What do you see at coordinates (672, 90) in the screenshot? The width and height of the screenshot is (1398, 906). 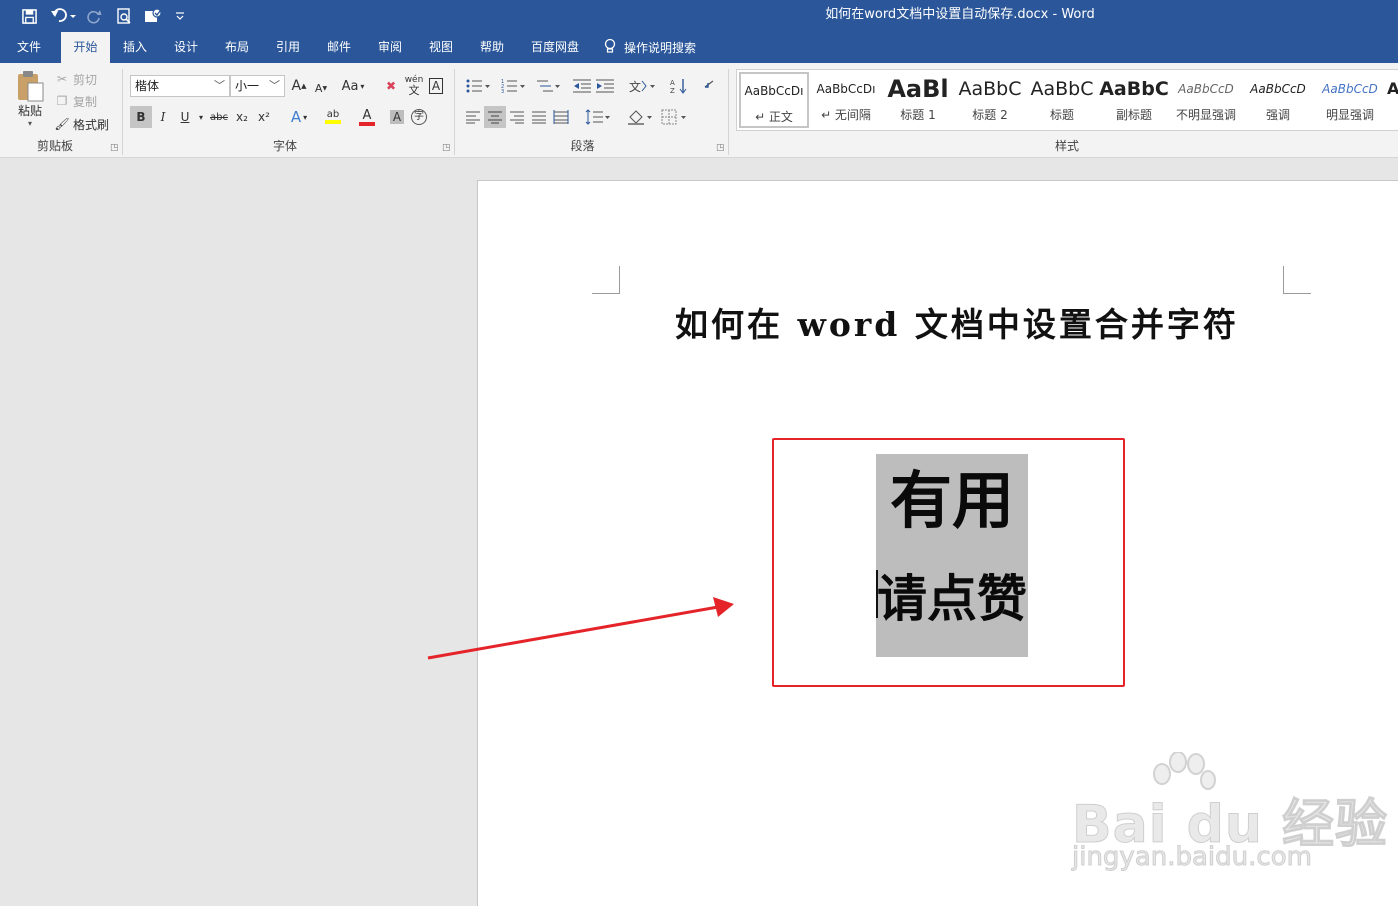 I see `svg-text: Z` at bounding box center [672, 90].